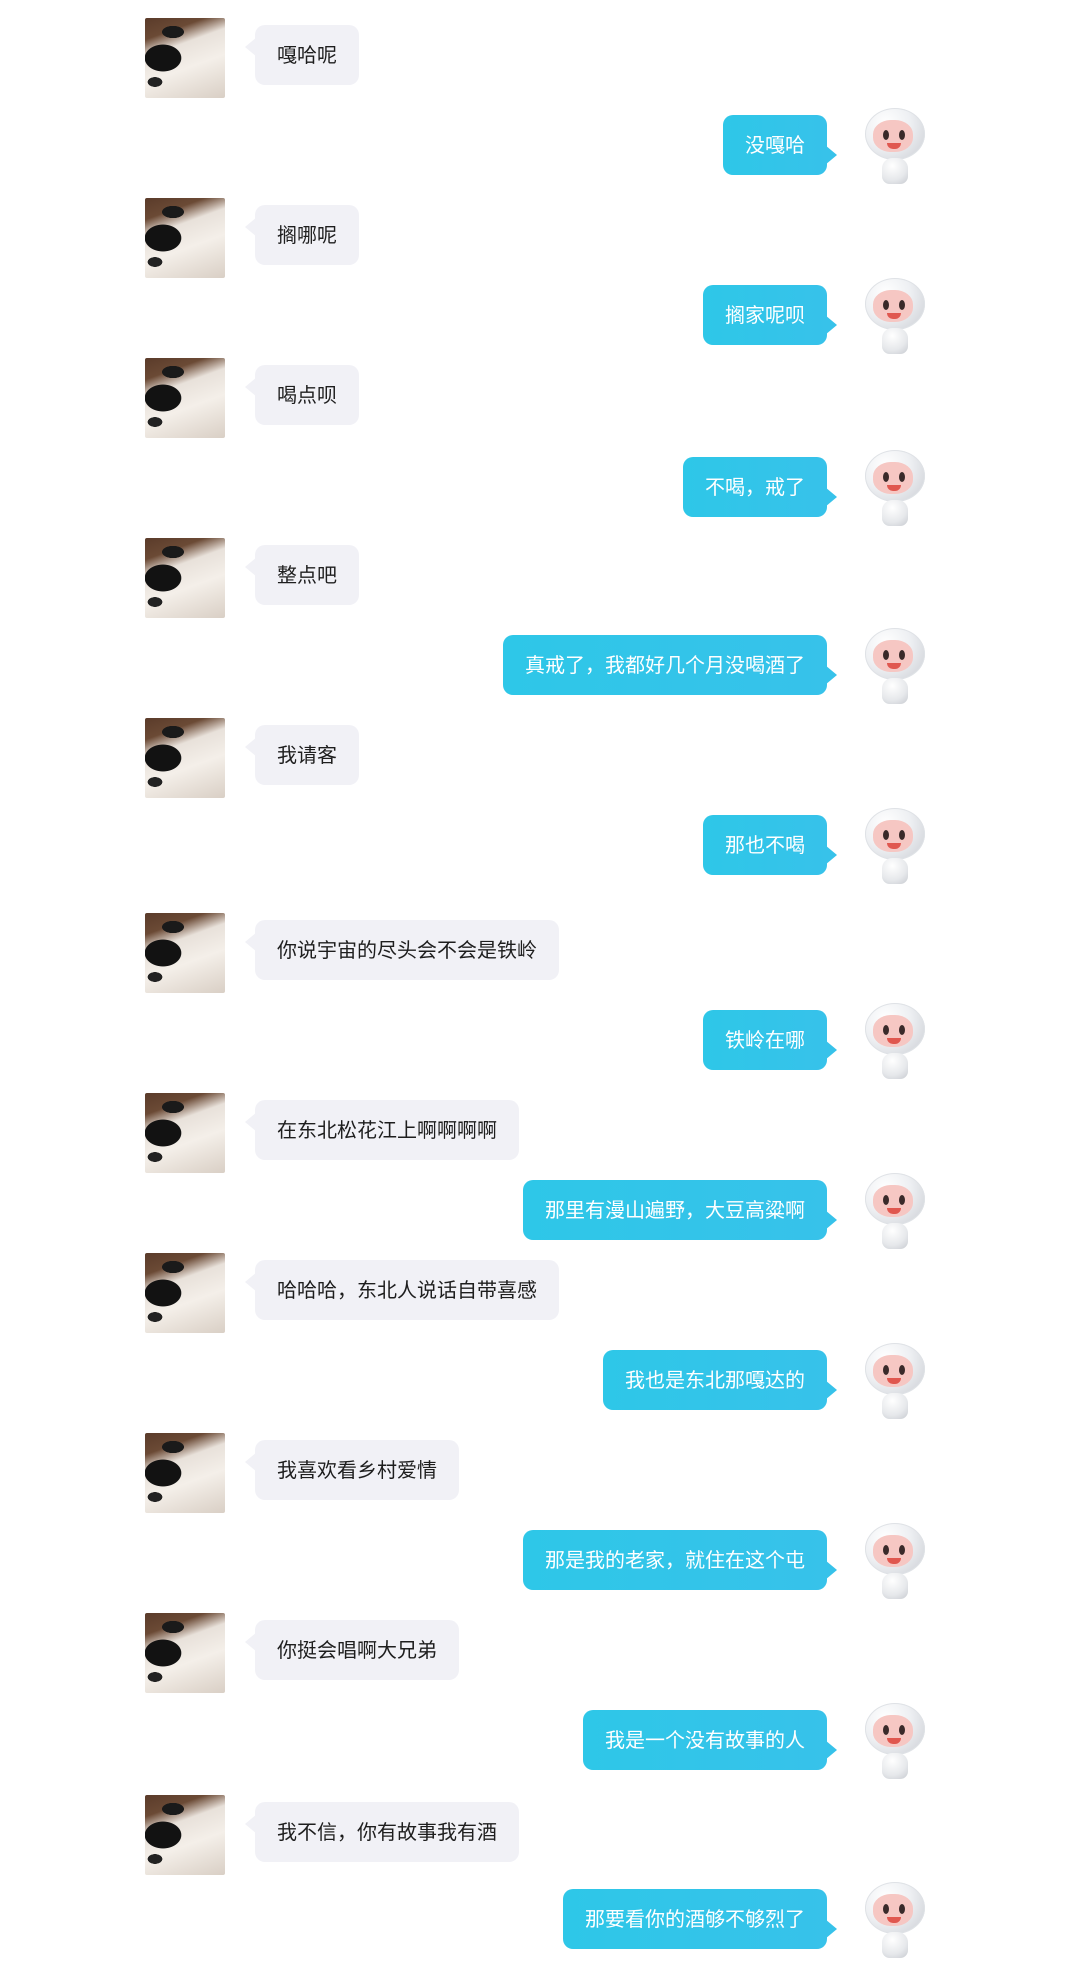  Describe the element at coordinates (770, 1040) in the screenshot. I see `bot-message-bubble: 铁岭在哪` at that location.